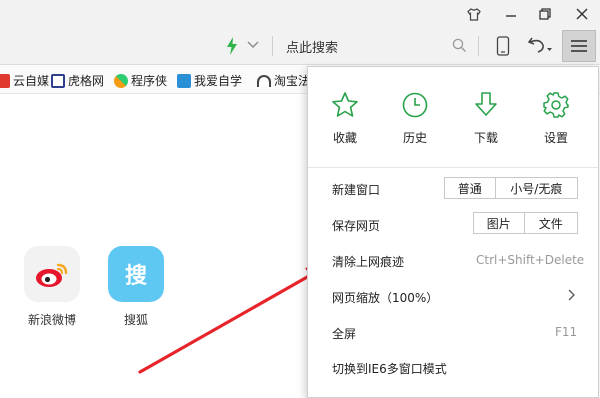 Image resolution: width=600 pixels, height=398 pixels. I want to click on clear-history-shortcut: Ctrl+Shift+Delete, so click(530, 260).